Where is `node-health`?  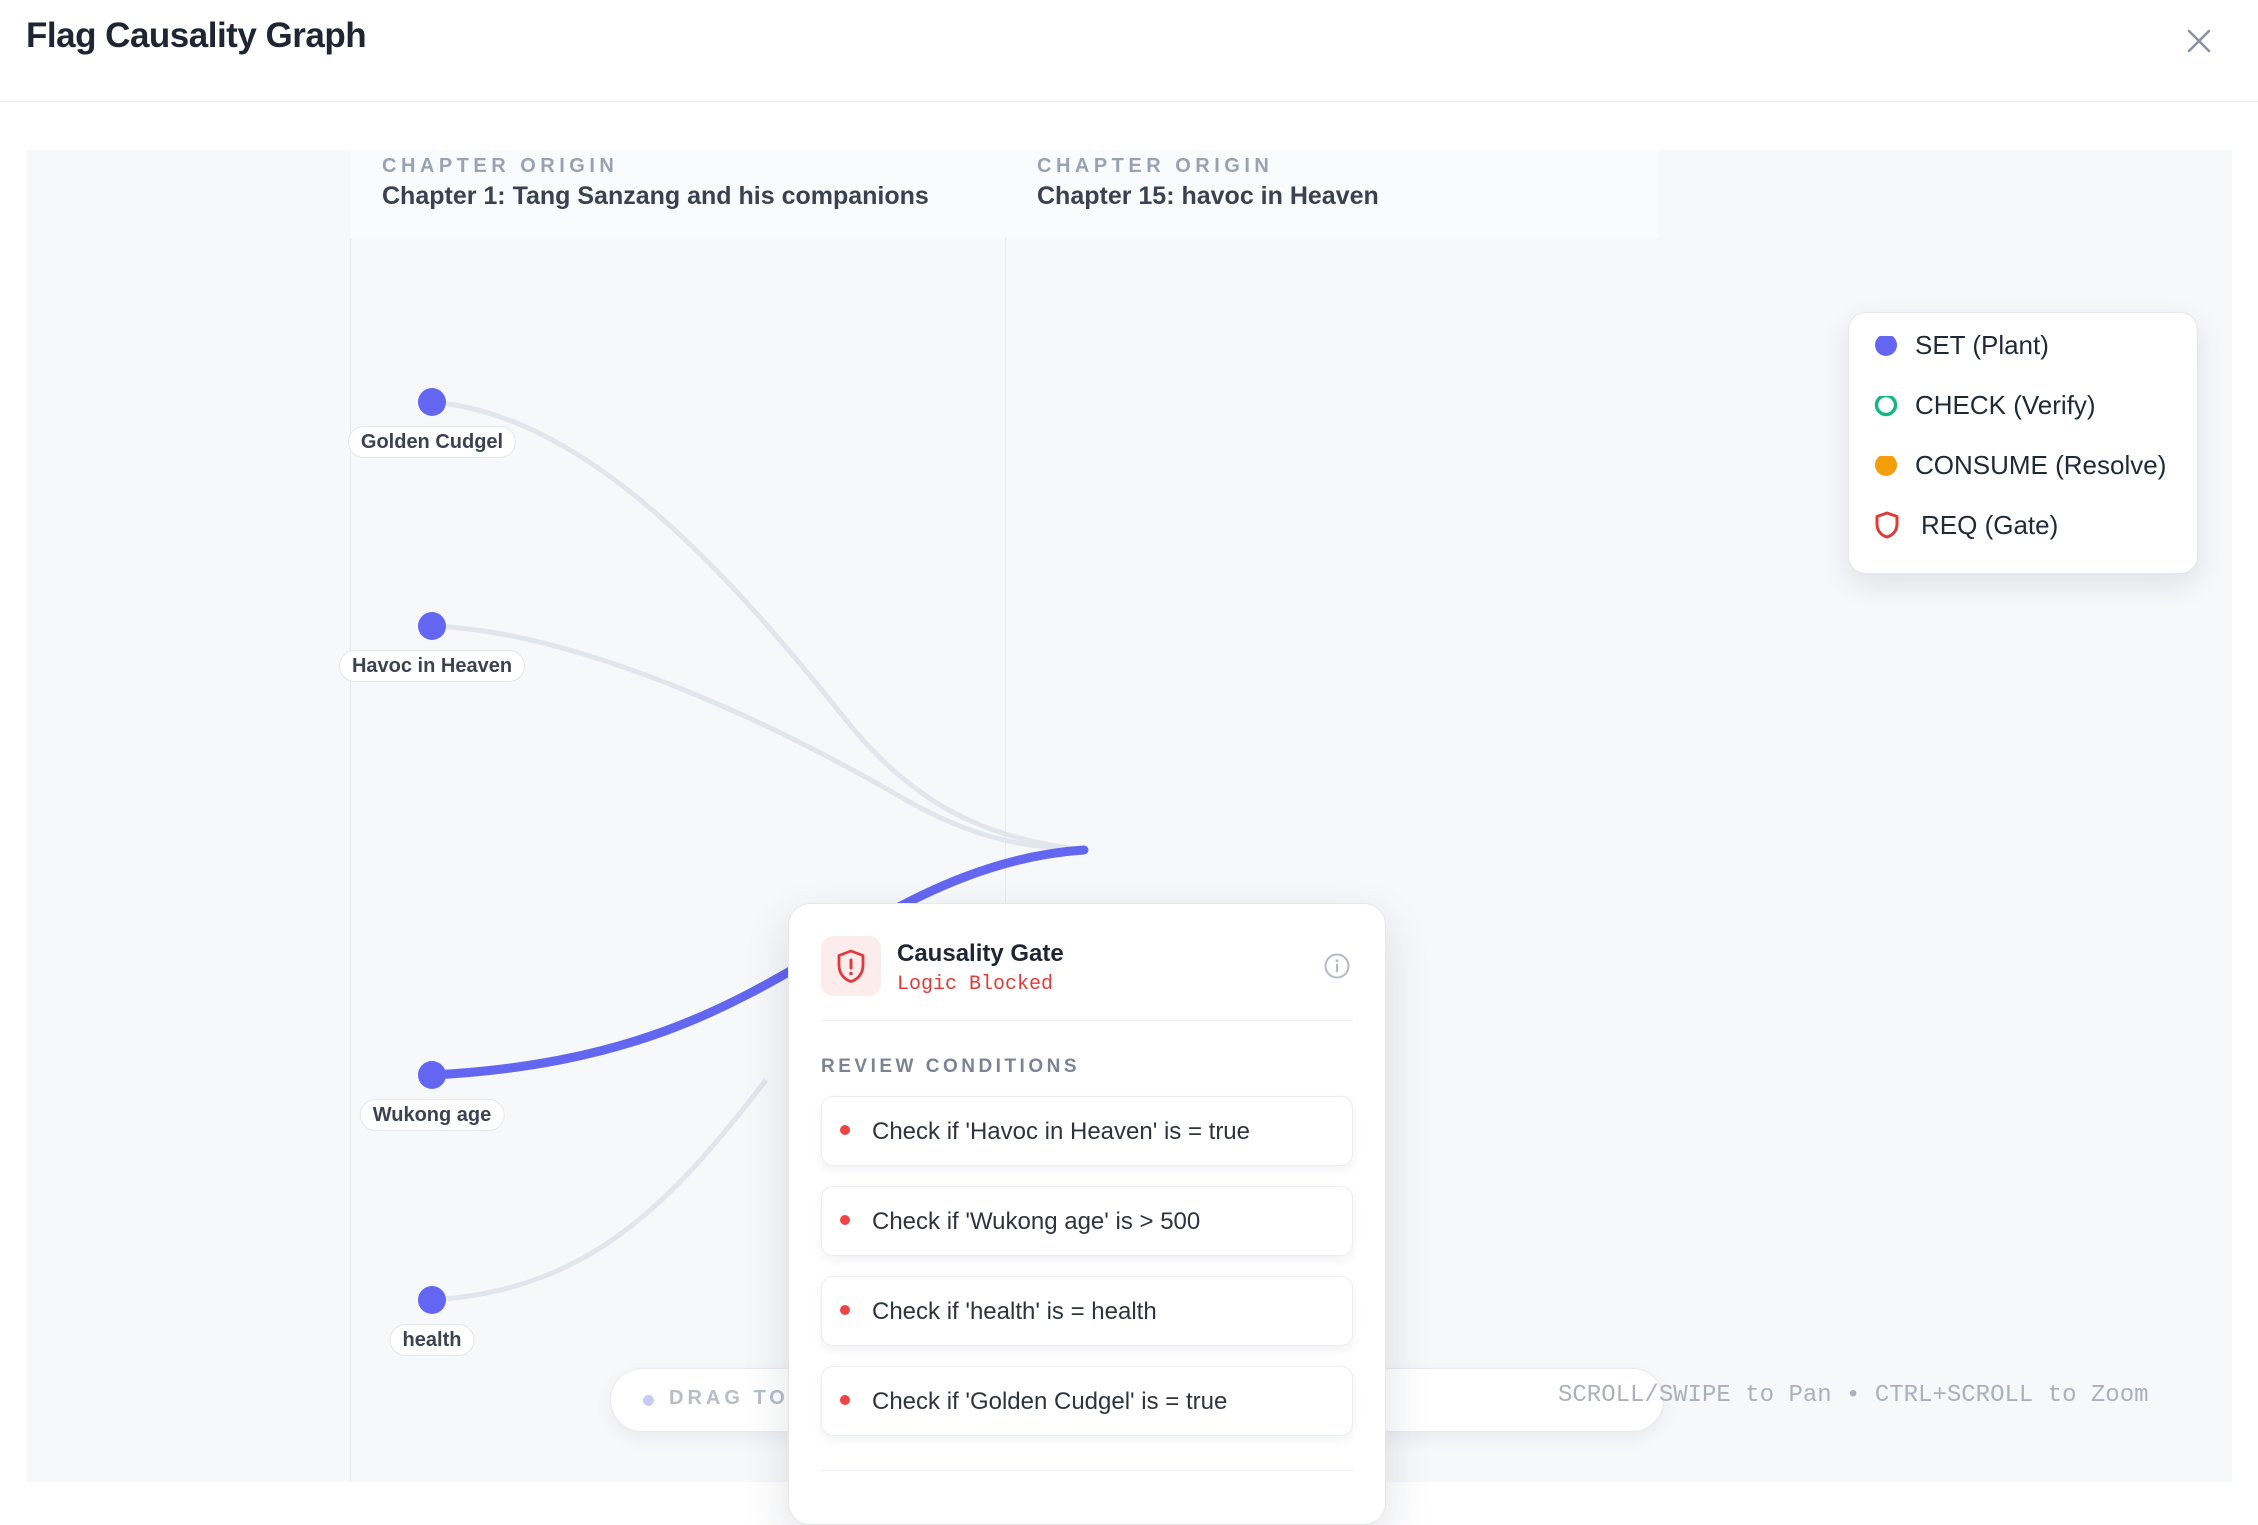
node-health is located at coordinates (432, 1300).